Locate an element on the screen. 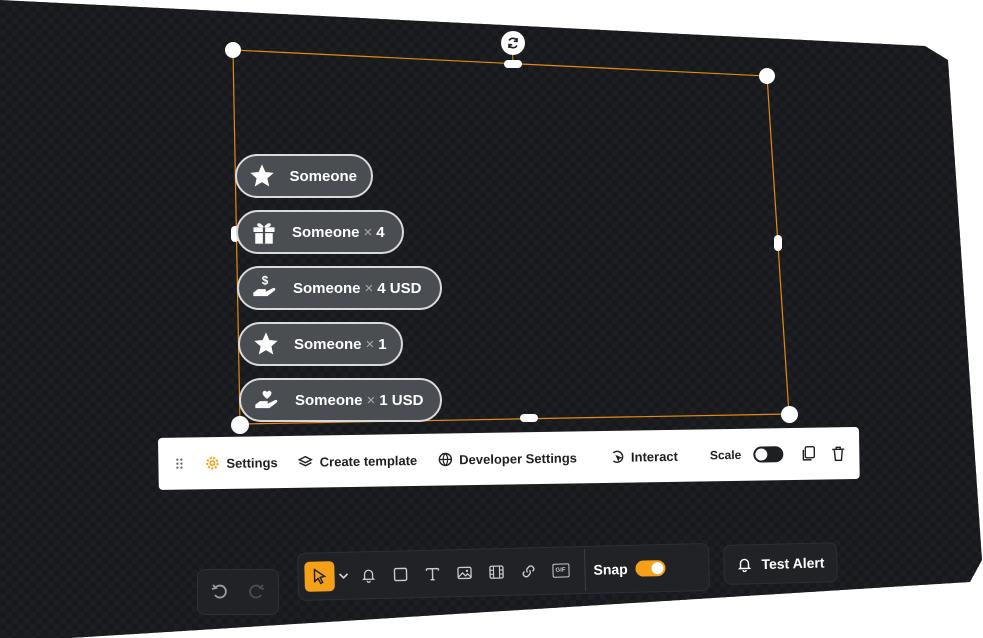  developer-settings-label: Developer Settings is located at coordinates (518, 458).